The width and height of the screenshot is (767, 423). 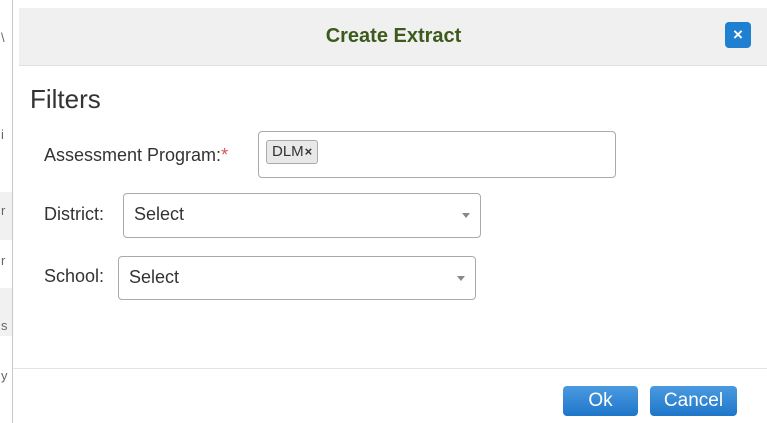 I want to click on close-button: ×, so click(x=738, y=35).